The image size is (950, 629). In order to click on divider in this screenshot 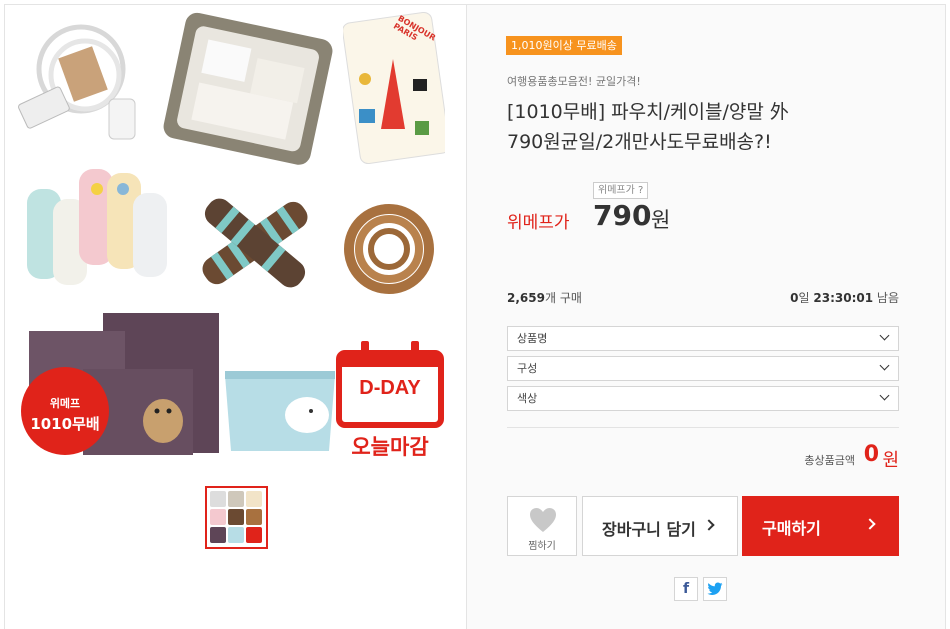, I will do `click(703, 427)`.